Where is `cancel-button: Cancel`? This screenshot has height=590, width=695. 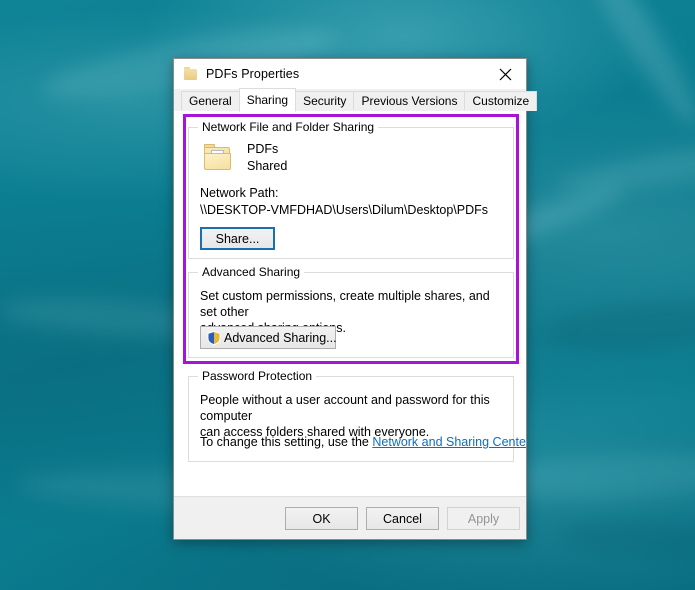
cancel-button: Cancel is located at coordinates (402, 518).